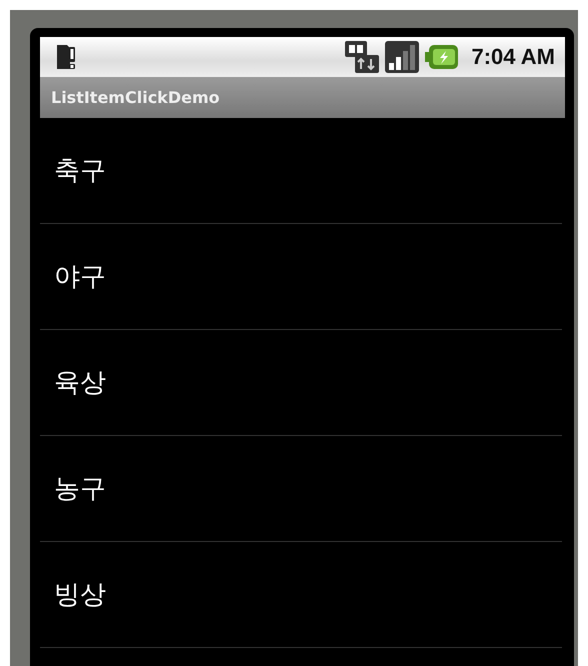 The height and width of the screenshot is (666, 588). I want to click on clock-time: 7:04 AM, so click(513, 57).